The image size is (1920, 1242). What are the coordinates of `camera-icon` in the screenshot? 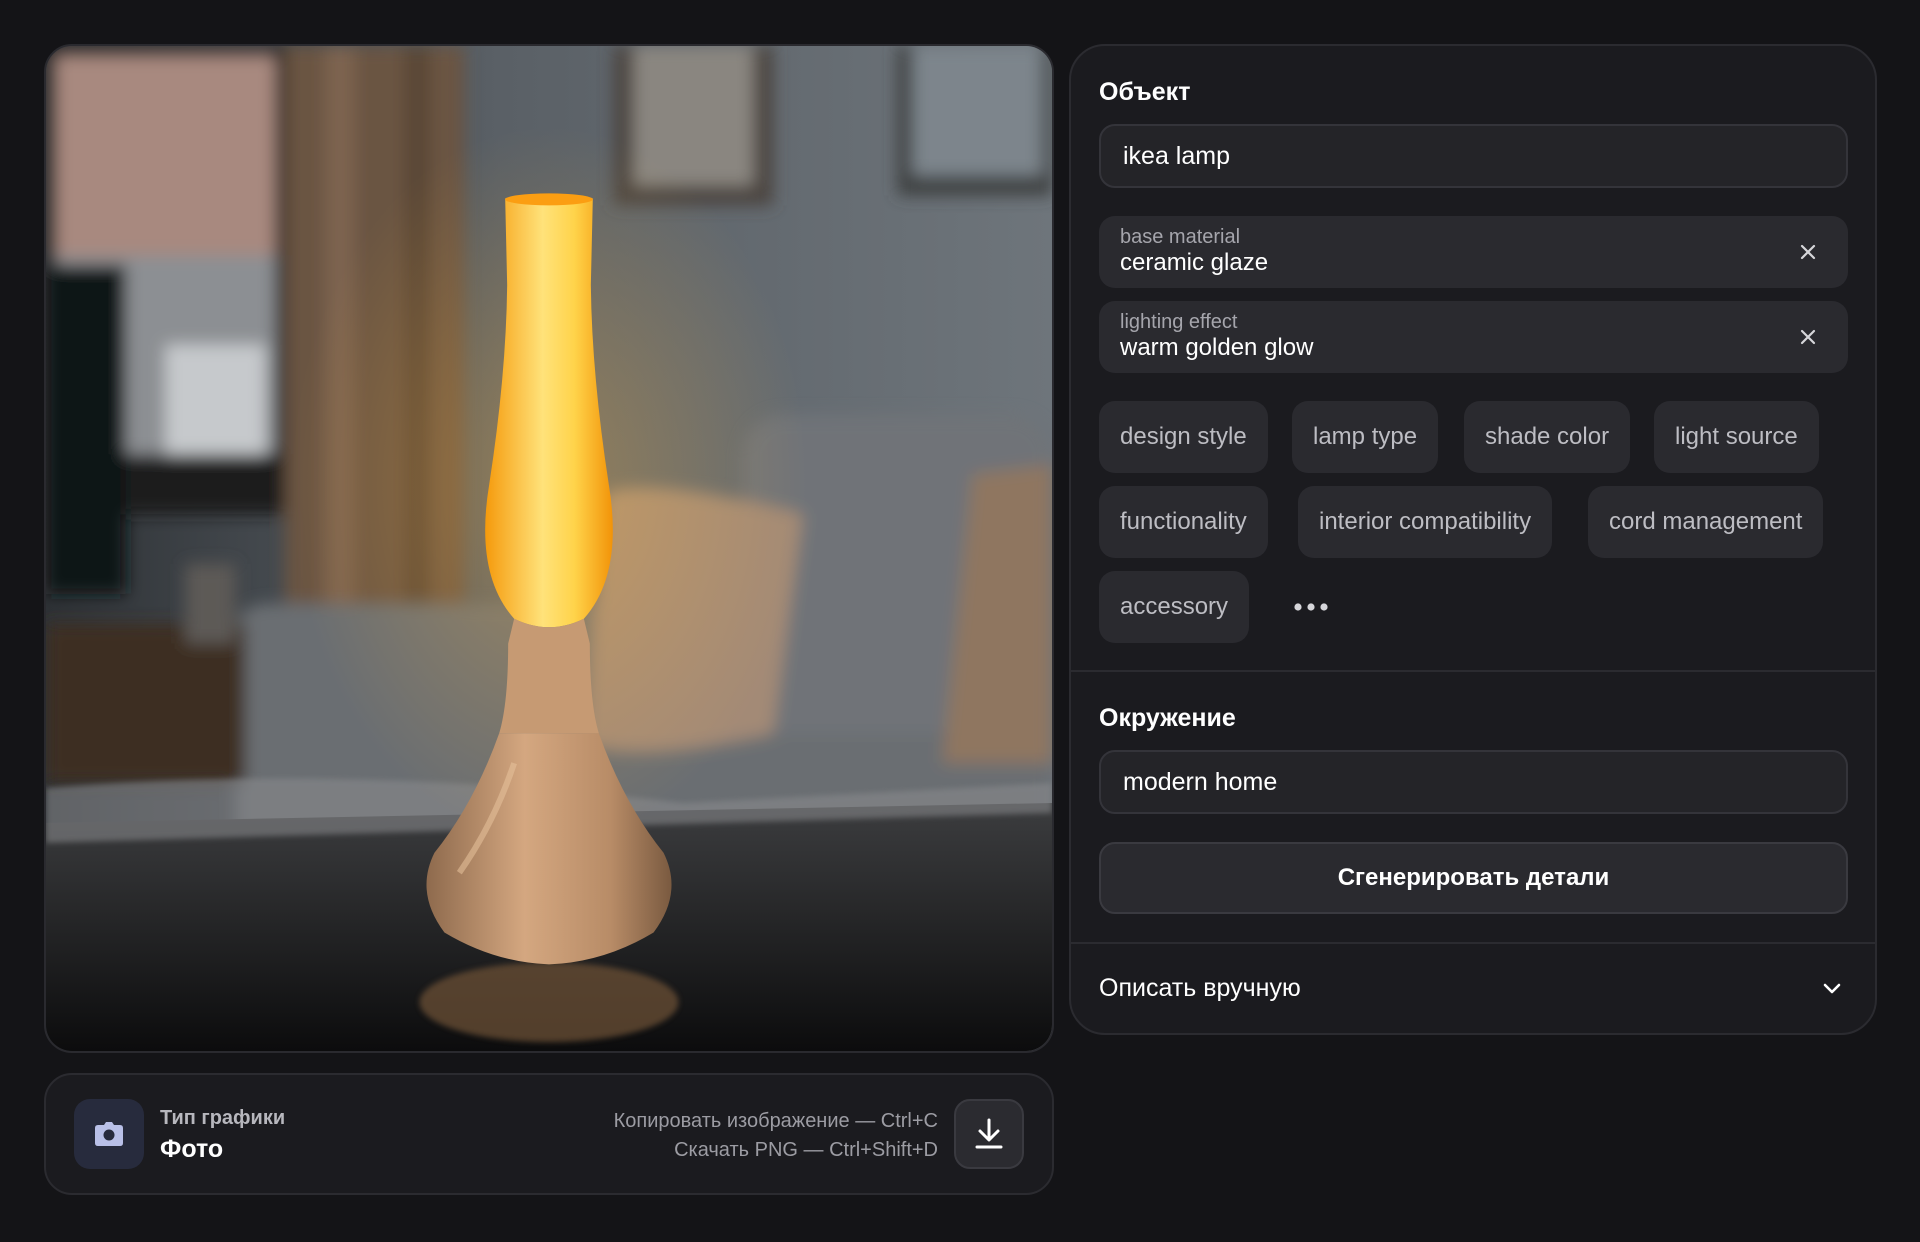 It's located at (109, 1134).